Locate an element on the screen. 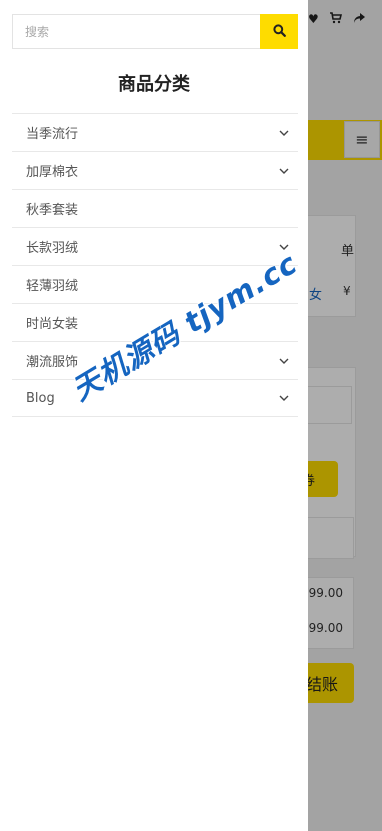  search-input is located at coordinates (136, 31).